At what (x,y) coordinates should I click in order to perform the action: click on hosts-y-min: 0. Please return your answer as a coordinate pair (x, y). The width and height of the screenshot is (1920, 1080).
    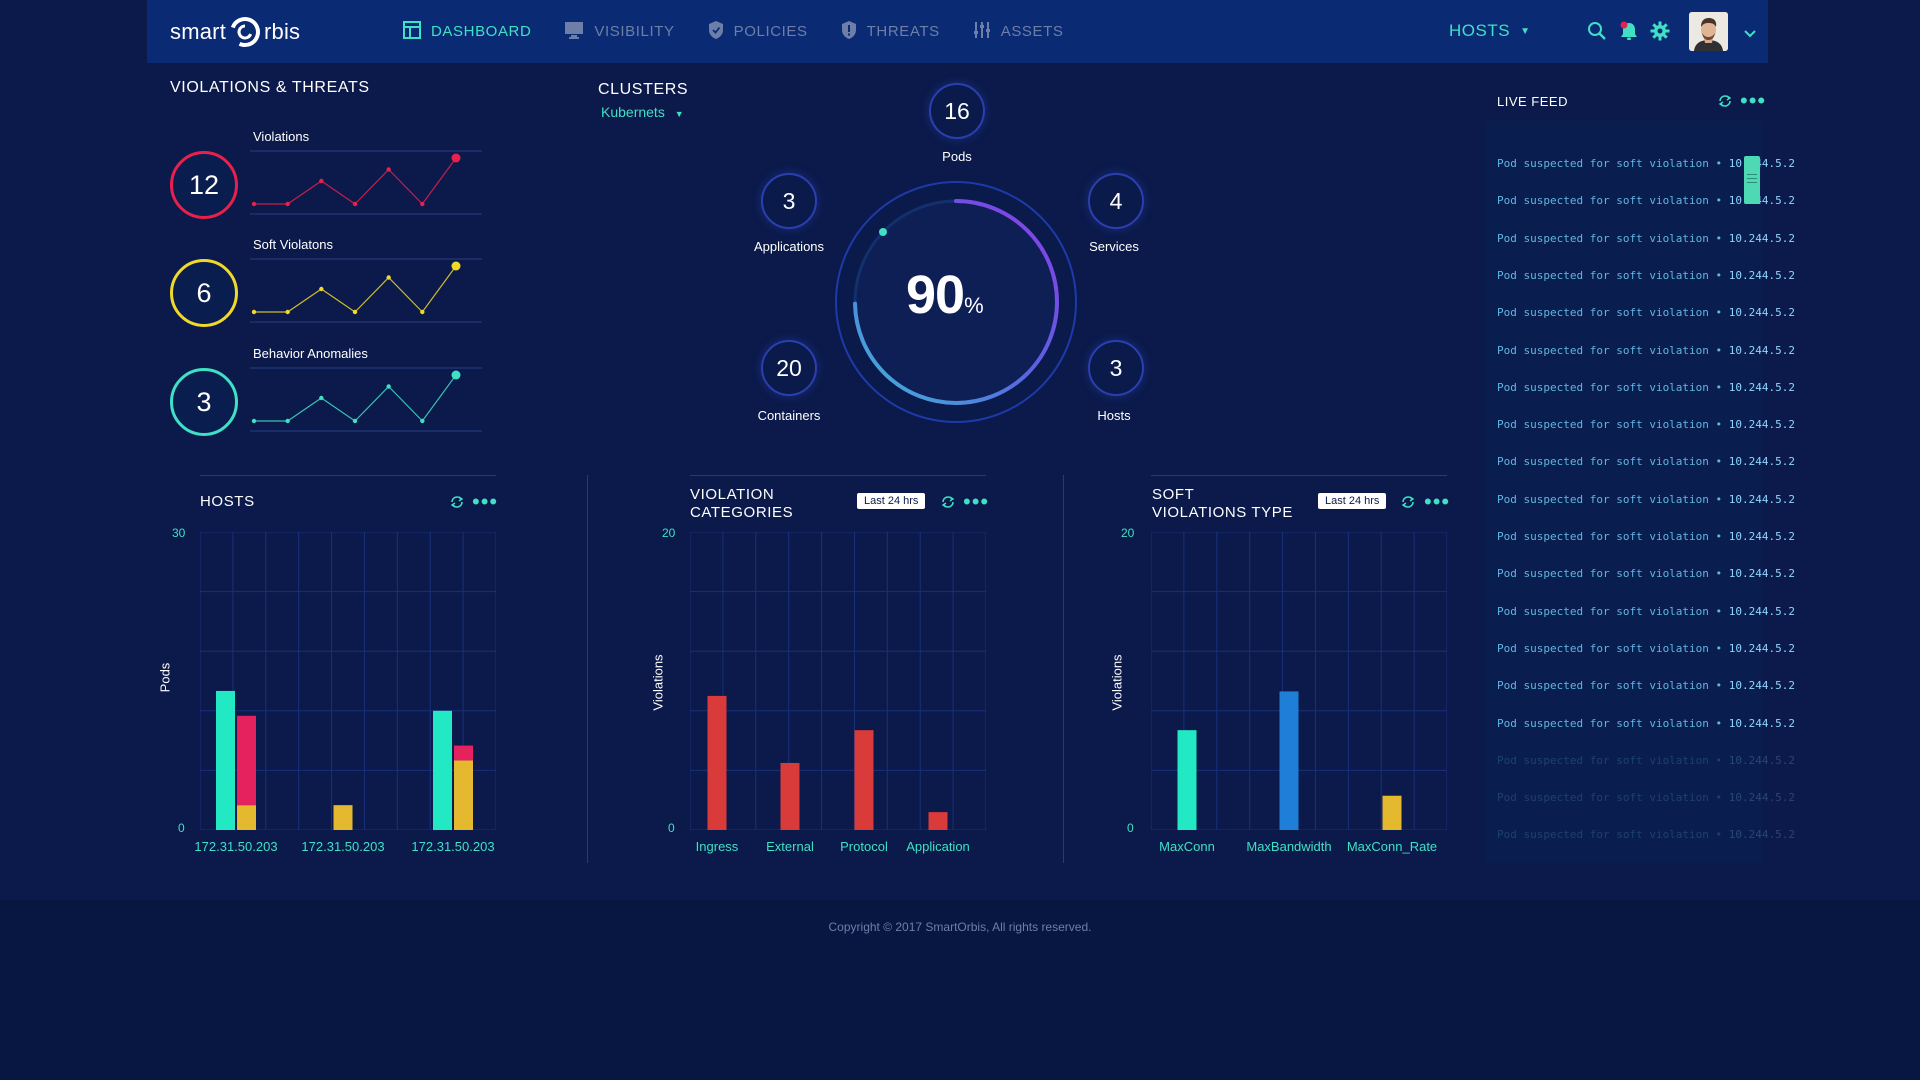
    Looking at the image, I should click on (181, 828).